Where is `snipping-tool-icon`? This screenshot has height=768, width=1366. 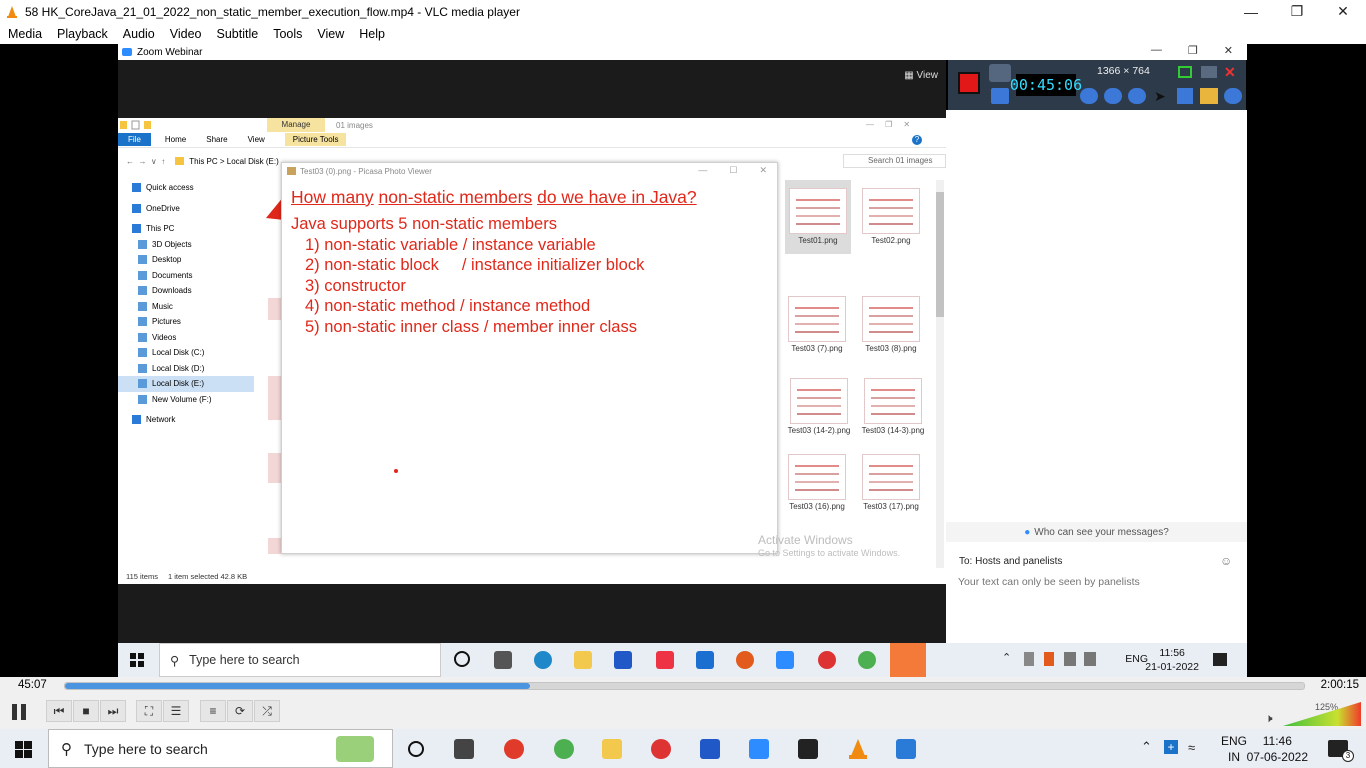
snipping-tool-icon is located at coordinates (661, 749).